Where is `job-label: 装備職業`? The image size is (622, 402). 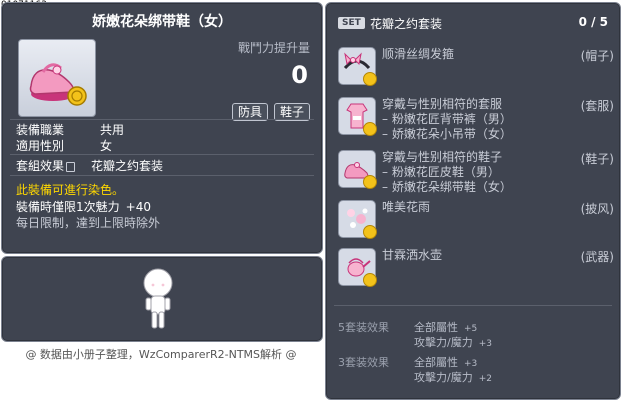
job-label: 装備職業 is located at coordinates (40, 130).